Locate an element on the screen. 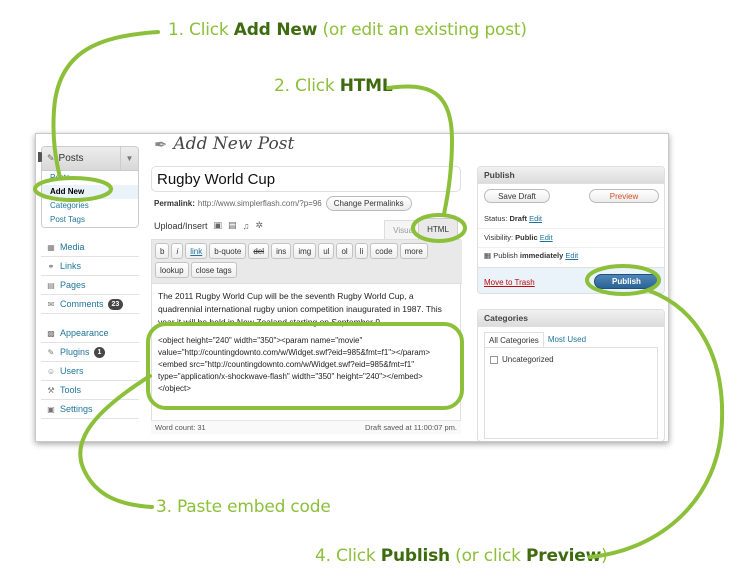 Image resolution: width=741 pixels, height=583 pixels. category-item: Uncategorized is located at coordinates (522, 359).